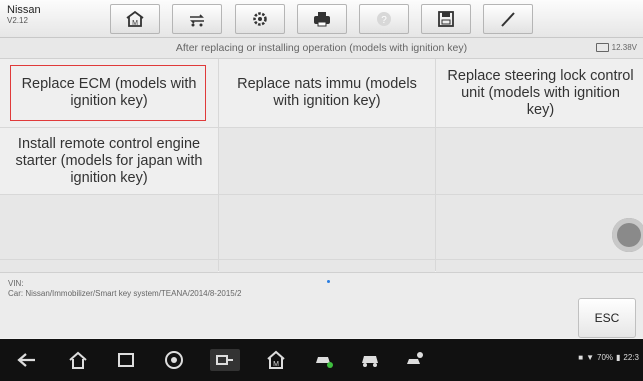  What do you see at coordinates (631, 357) in the screenshot?
I see `clock: 22:3` at bounding box center [631, 357].